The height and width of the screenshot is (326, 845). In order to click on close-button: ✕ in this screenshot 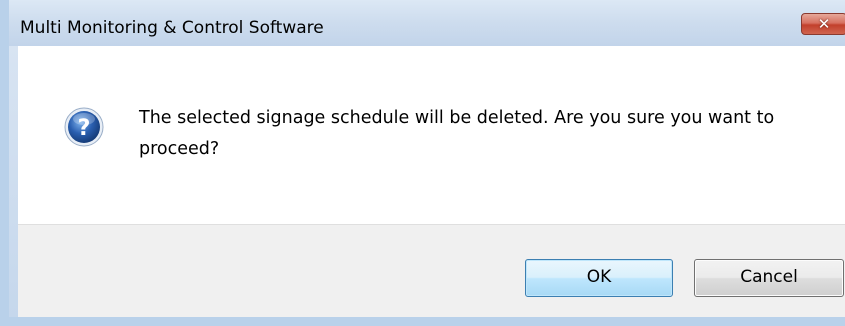, I will do `click(823, 24)`.